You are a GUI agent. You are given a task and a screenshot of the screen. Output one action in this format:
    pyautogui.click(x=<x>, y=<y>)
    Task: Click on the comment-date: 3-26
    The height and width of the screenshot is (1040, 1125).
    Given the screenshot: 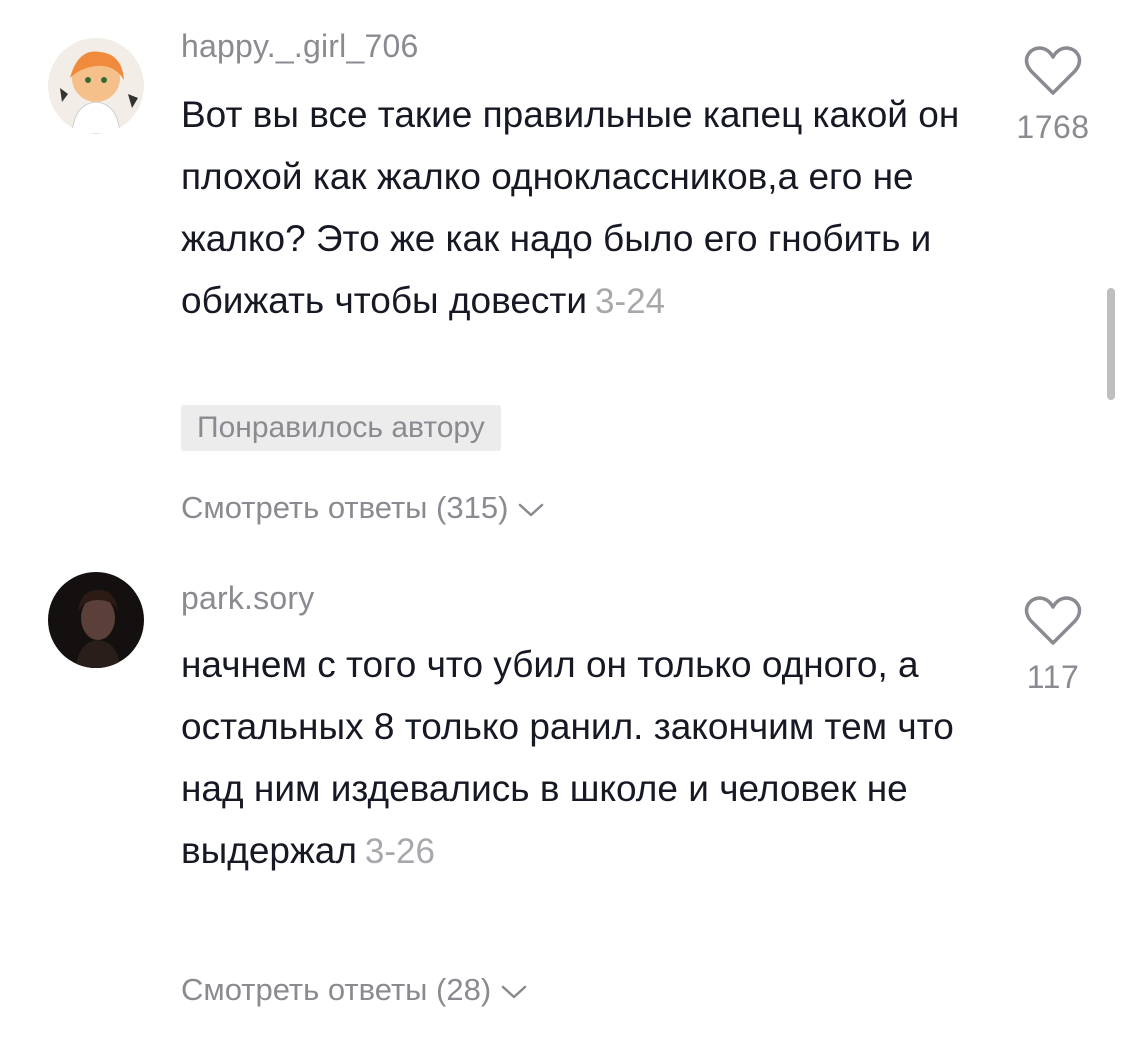 What is the action you would take?
    pyautogui.click(x=399, y=851)
    